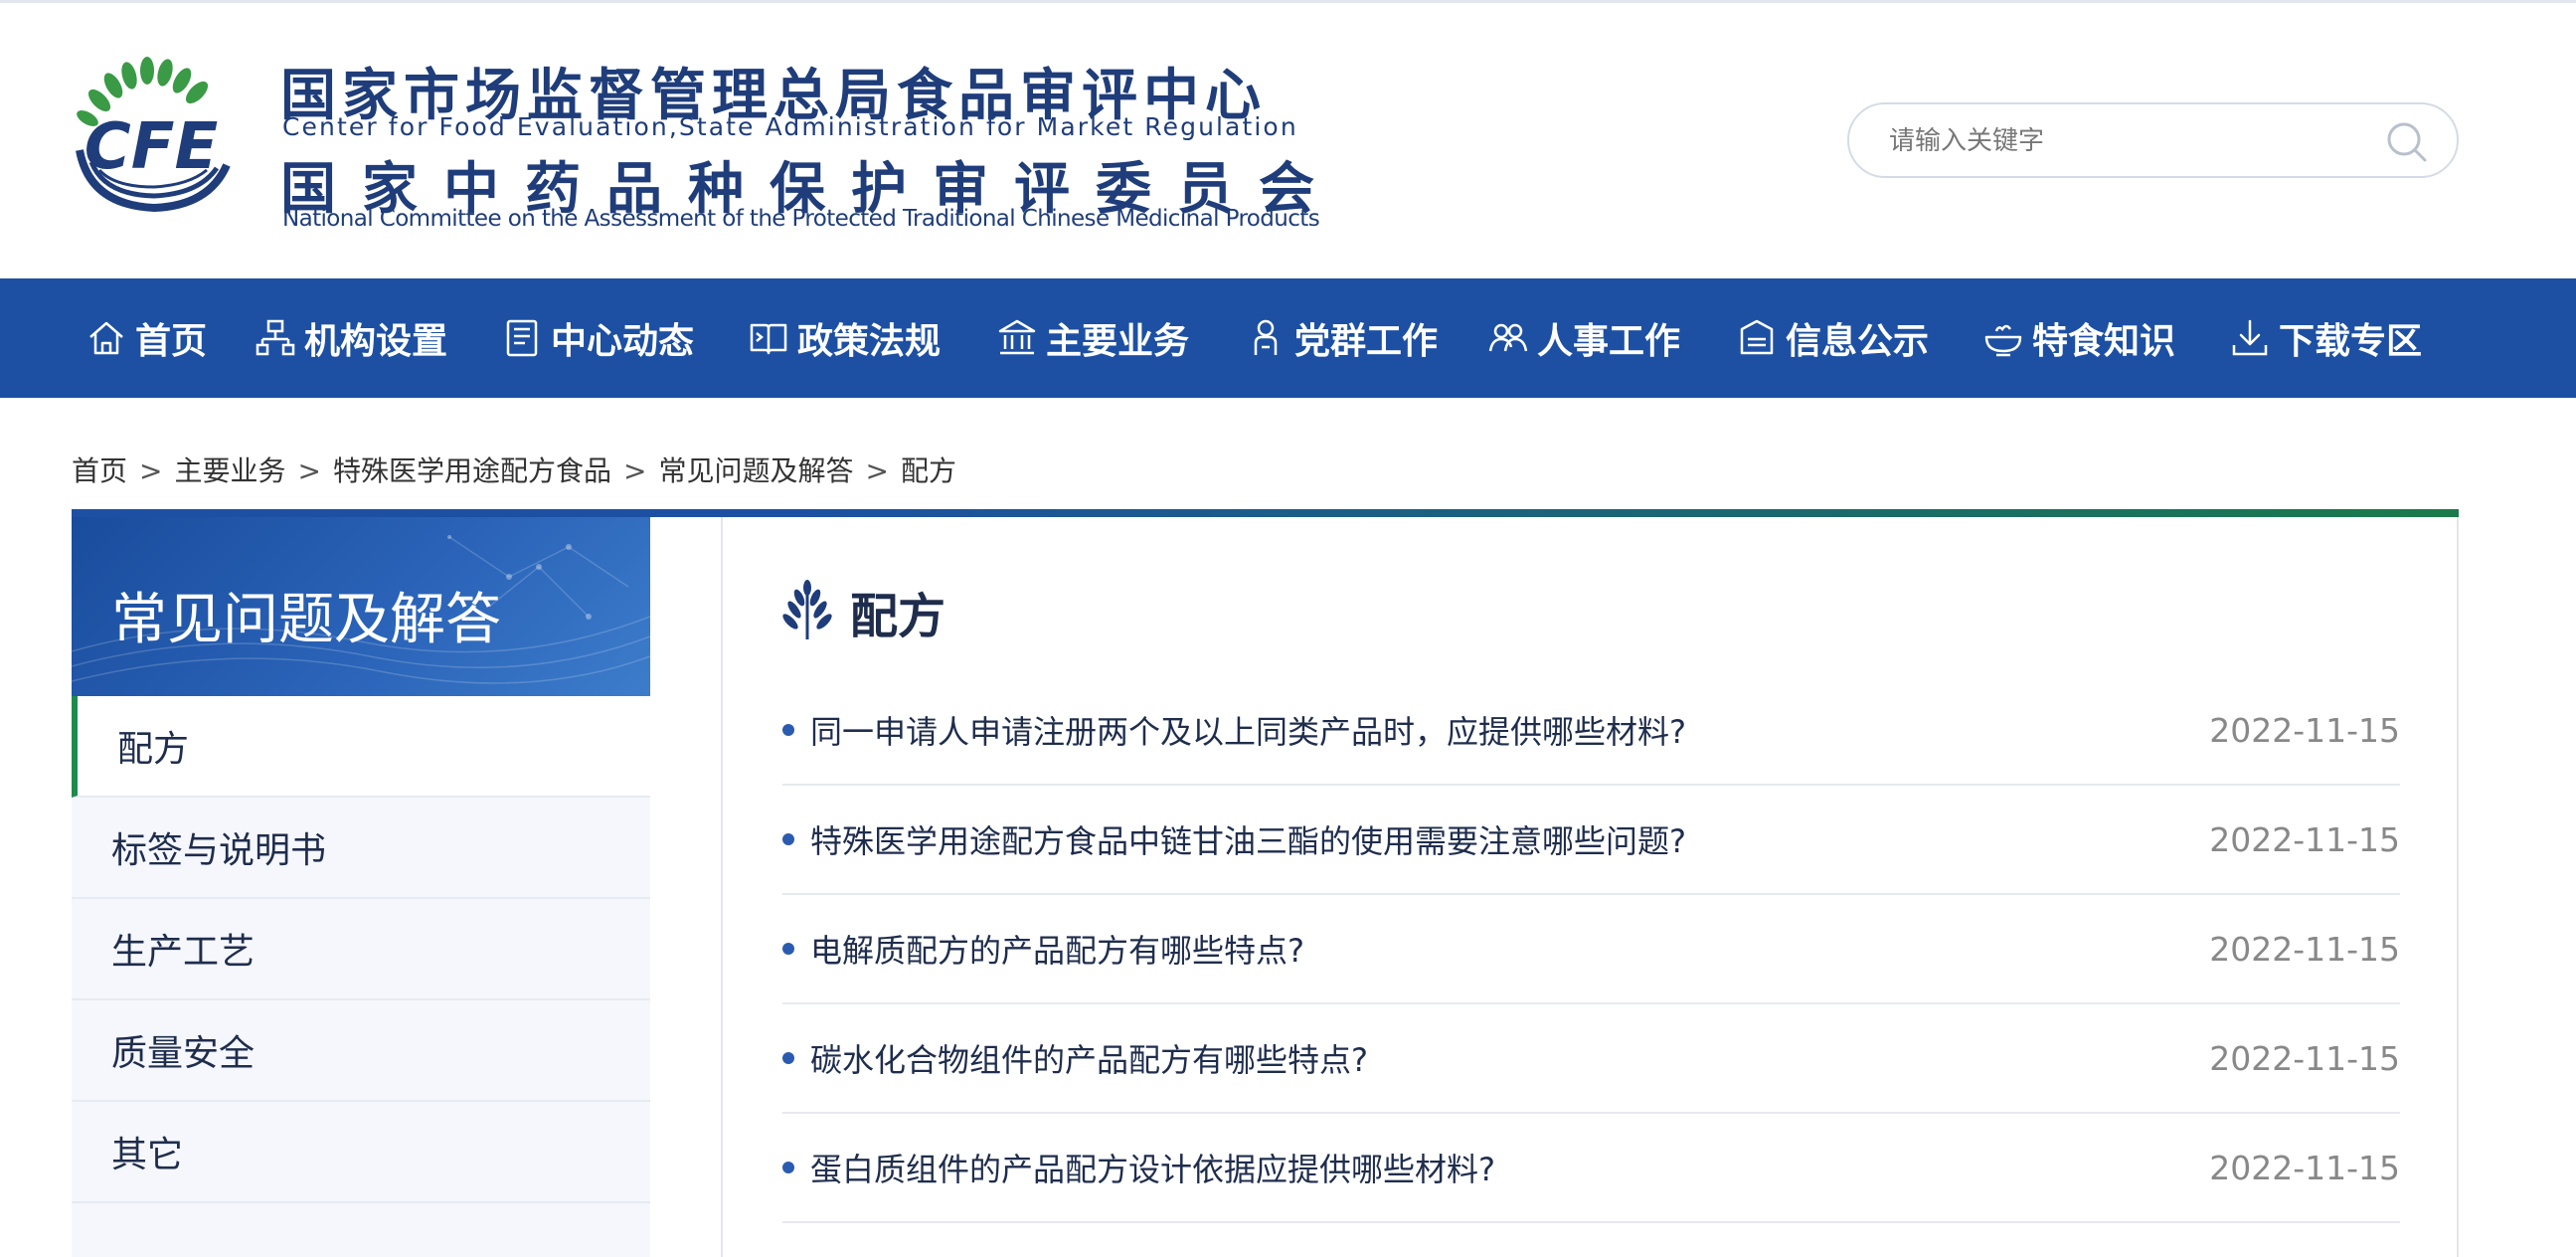 The height and width of the screenshot is (1257, 2576). What do you see at coordinates (1591, 1168) in the screenshot?
I see `article-row: 蛋白质组件的产品配方设计依据应提供哪些材料? 2022-11-15` at bounding box center [1591, 1168].